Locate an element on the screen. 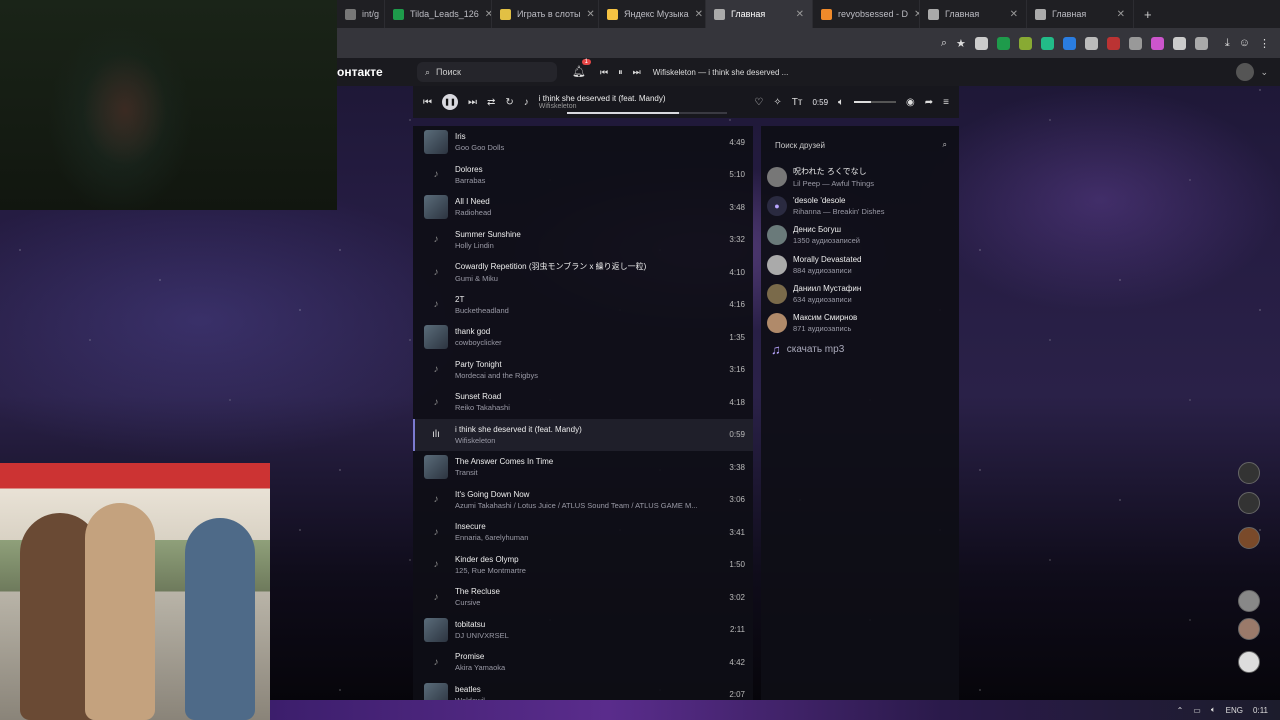 The height and width of the screenshot is (720, 1280). browser-tab: Играть в слоты ✕ is located at coordinates (545, 14).